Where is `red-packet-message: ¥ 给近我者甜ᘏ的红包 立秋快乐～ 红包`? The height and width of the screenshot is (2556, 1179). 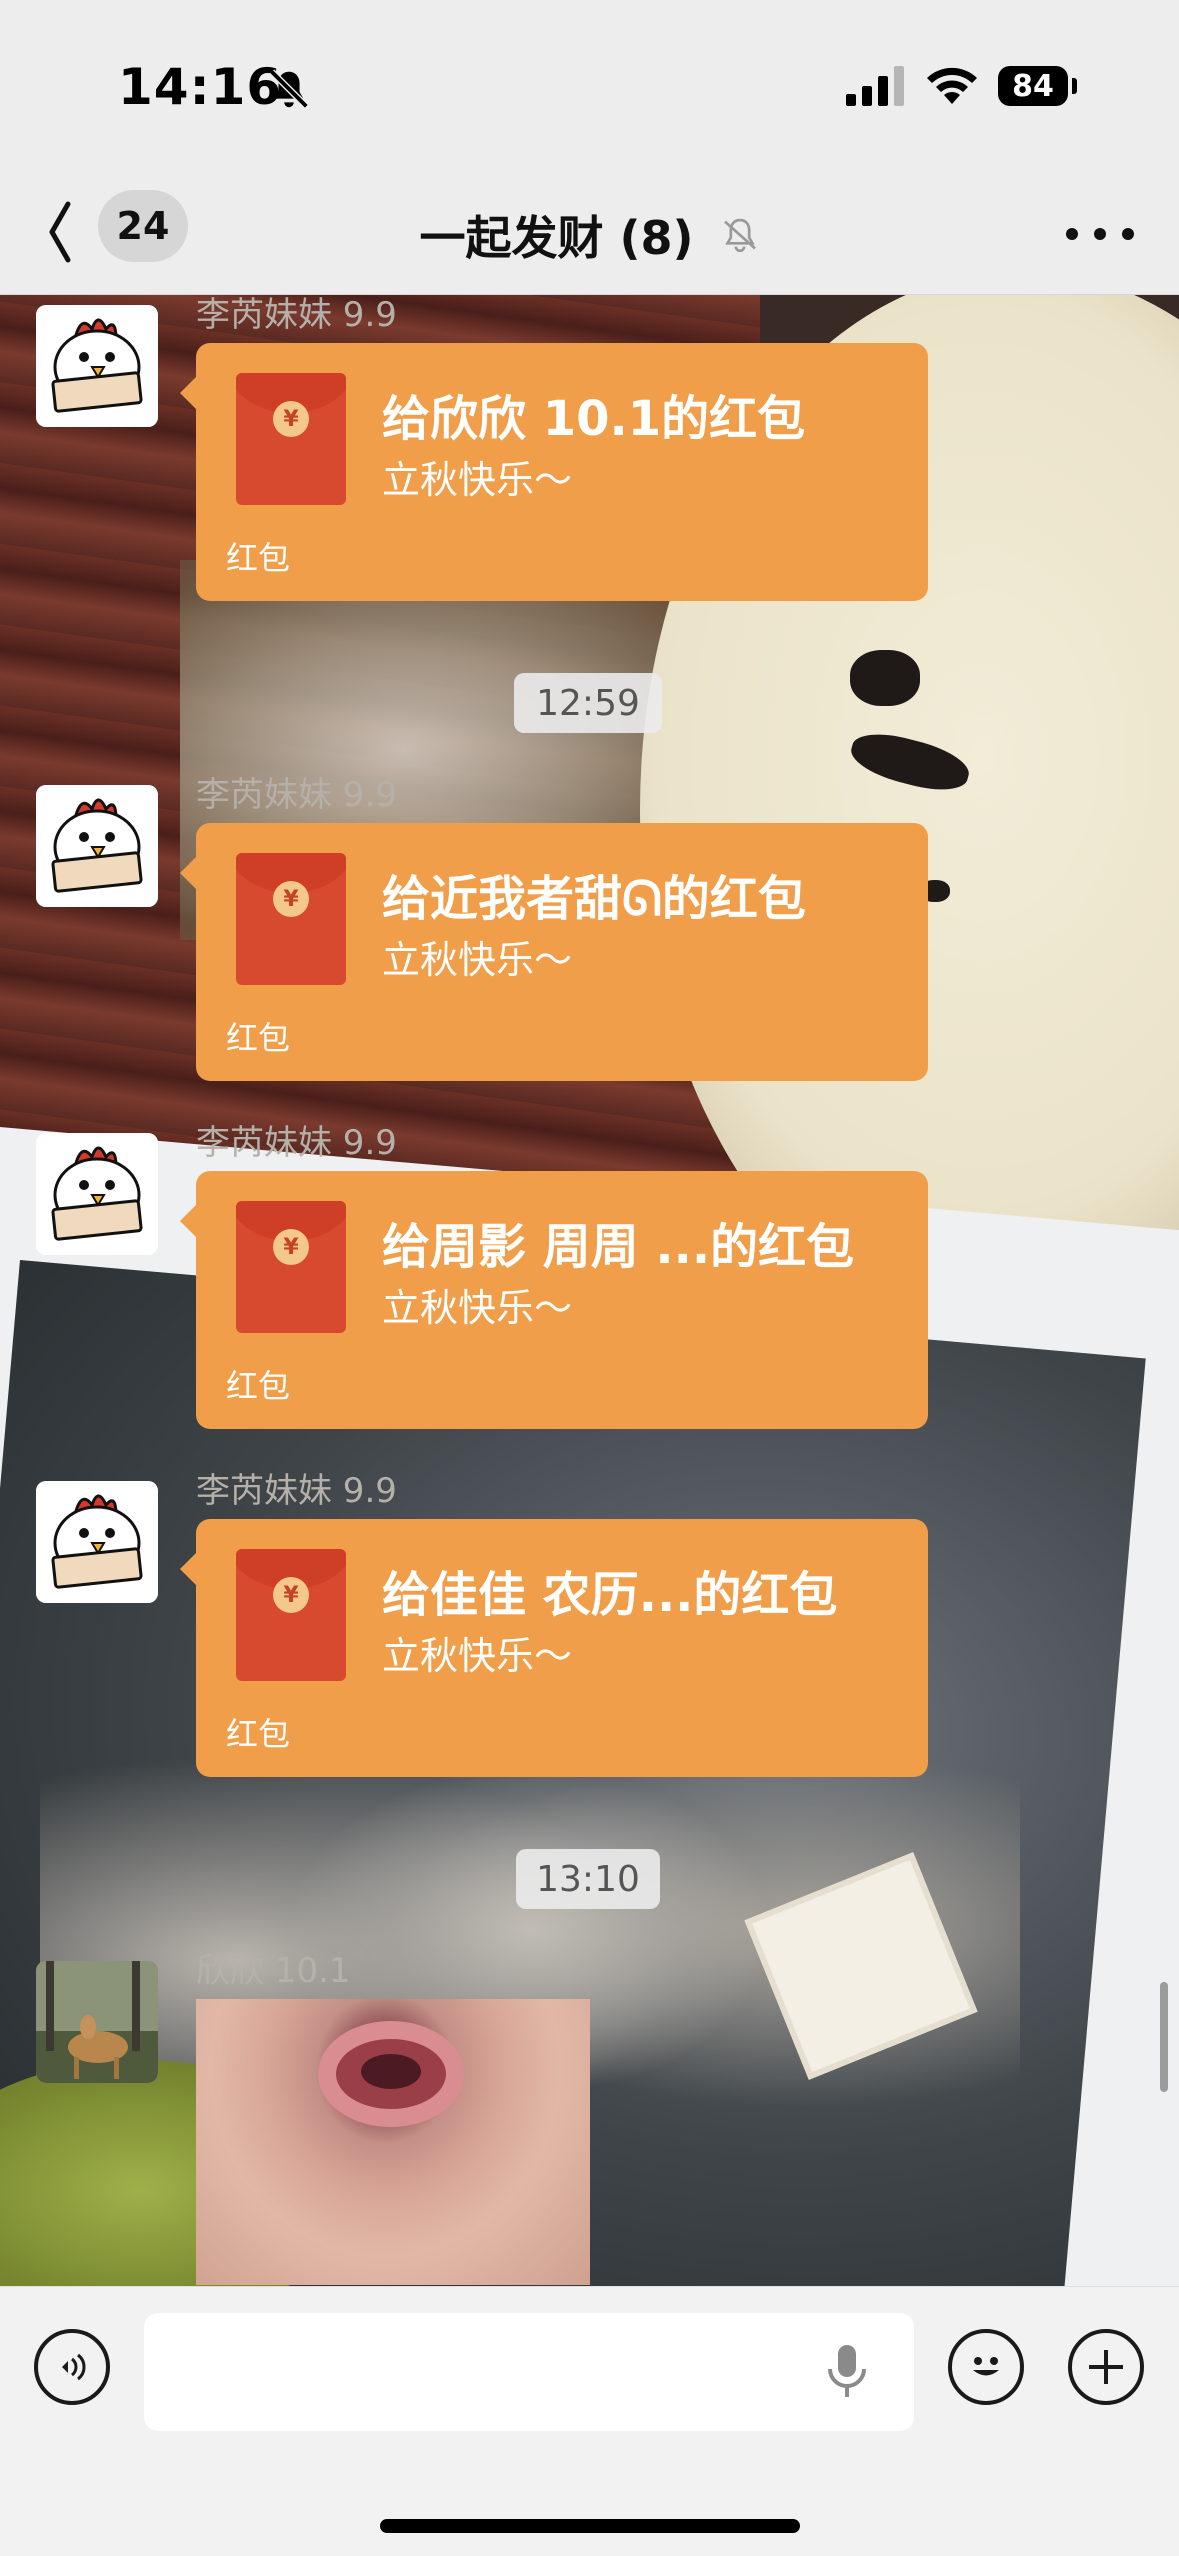
red-packet-message: ¥ 给近我者甜ᘏ的红包 立秋快乐～ 红包 is located at coordinates (554, 952).